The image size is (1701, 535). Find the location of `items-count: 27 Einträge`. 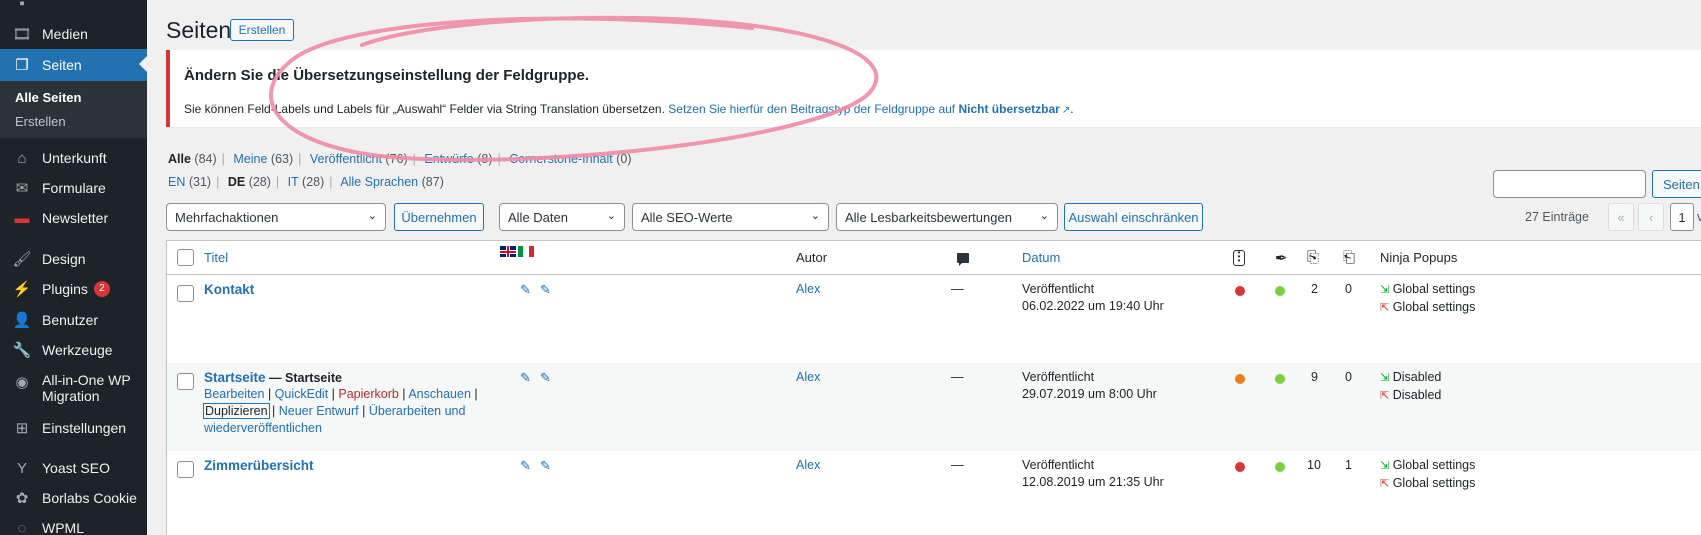

items-count: 27 Einträge is located at coordinates (1557, 217).